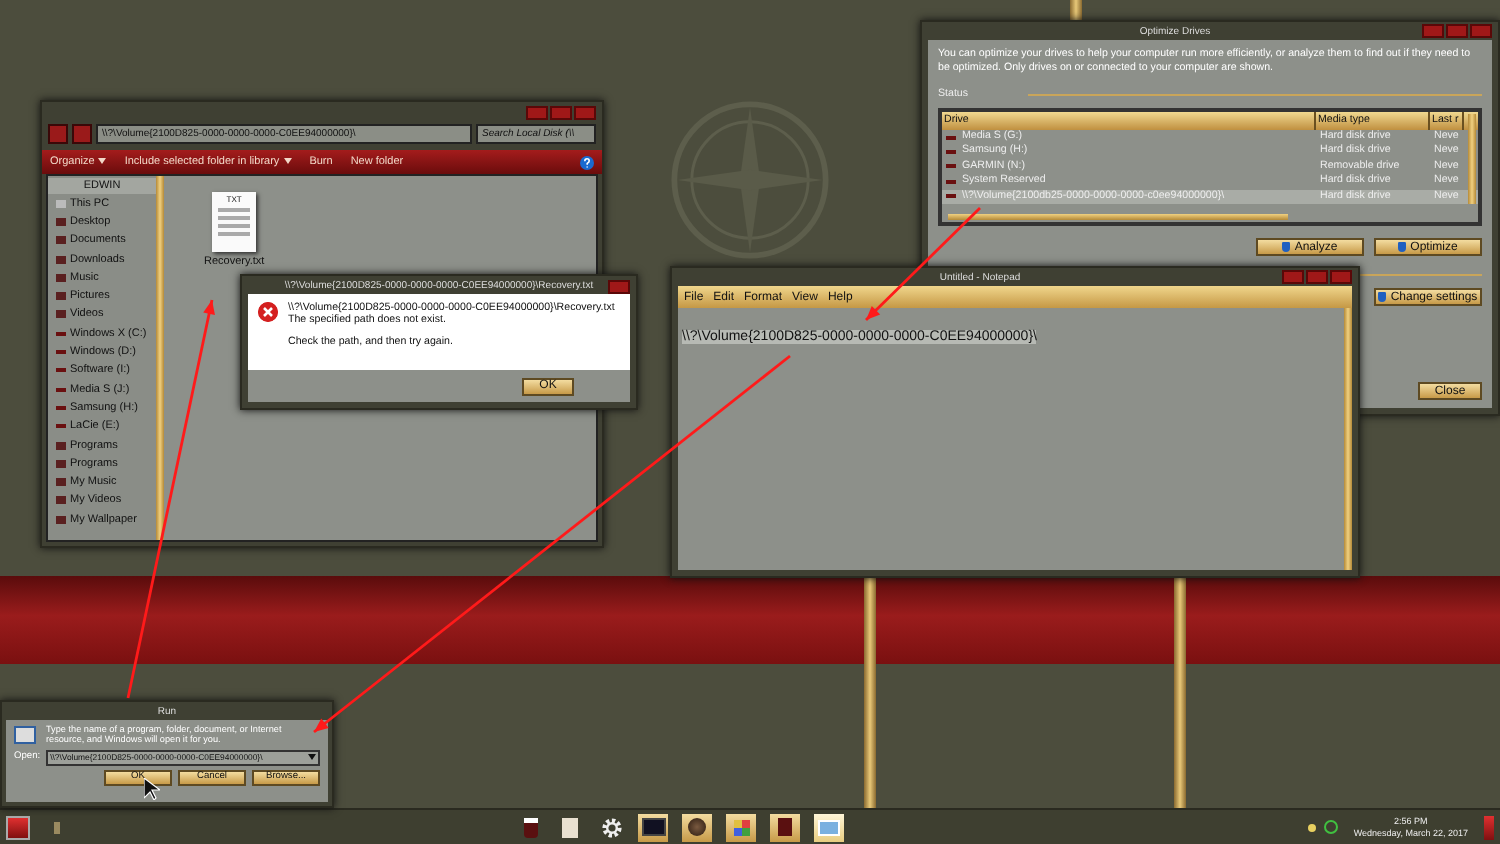 This screenshot has height=844, width=1500. I want to click on back-button, so click(58, 134).